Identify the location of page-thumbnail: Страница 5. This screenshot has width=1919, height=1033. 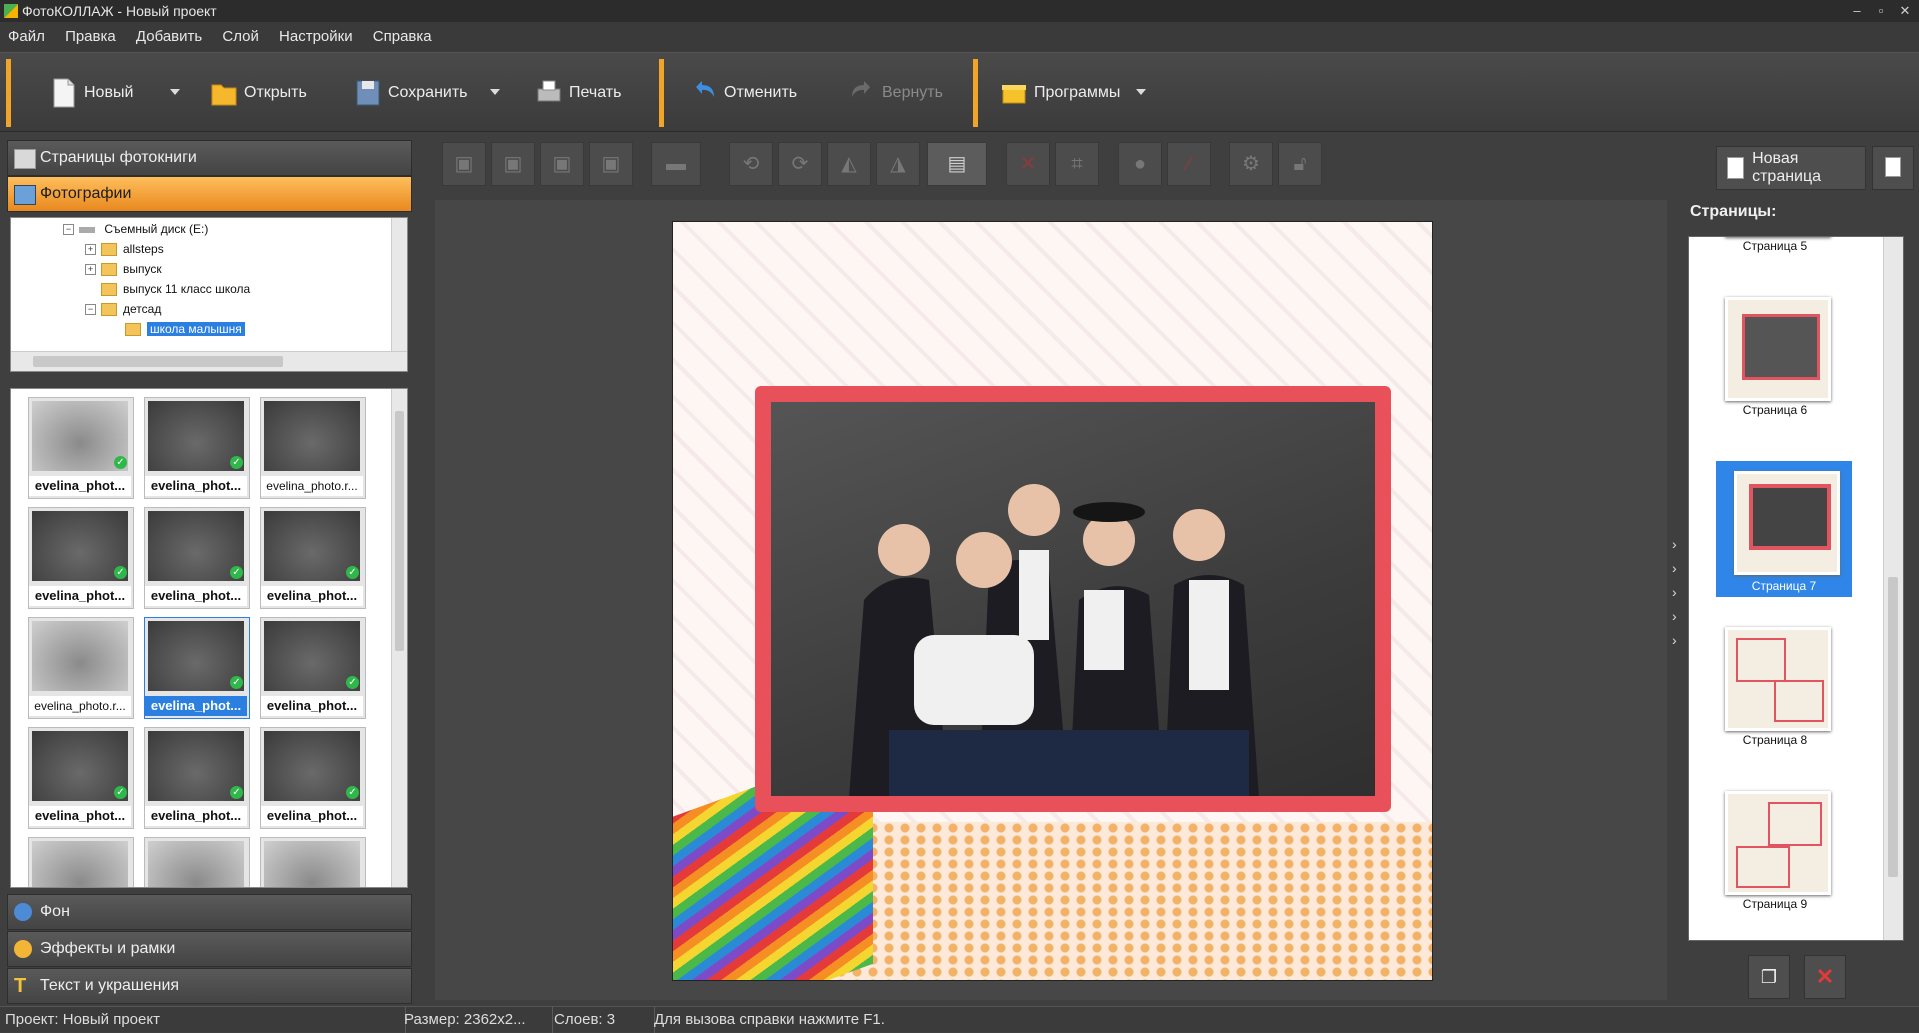
(1778, 247).